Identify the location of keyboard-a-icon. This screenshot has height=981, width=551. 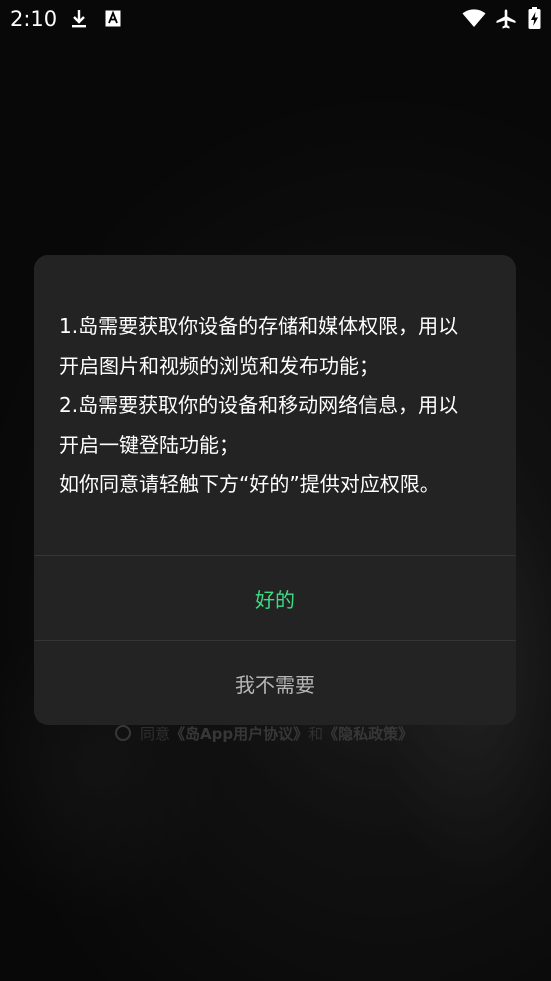
(113, 18).